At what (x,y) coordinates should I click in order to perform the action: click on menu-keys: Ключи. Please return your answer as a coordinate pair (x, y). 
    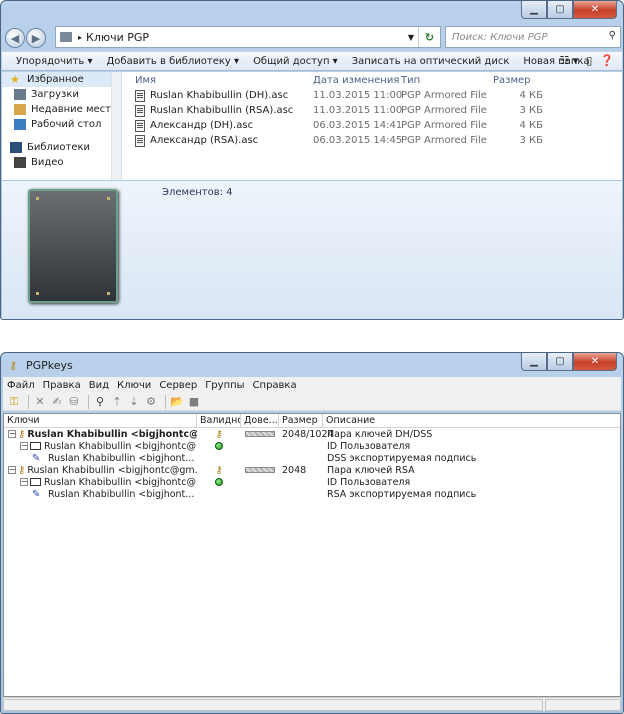
    Looking at the image, I should click on (134, 385).